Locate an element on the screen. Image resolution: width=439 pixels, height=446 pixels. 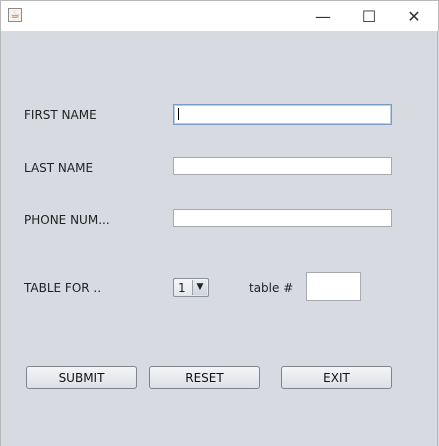
first-name-field is located at coordinates (282, 114).